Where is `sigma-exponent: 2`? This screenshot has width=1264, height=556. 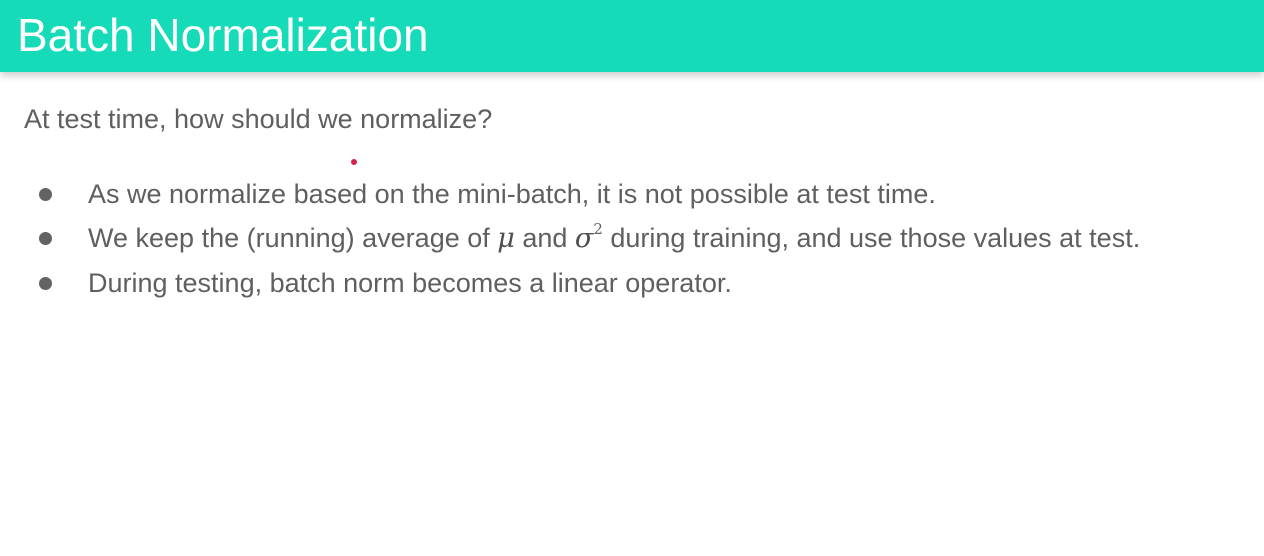 sigma-exponent: 2 is located at coordinates (598, 229).